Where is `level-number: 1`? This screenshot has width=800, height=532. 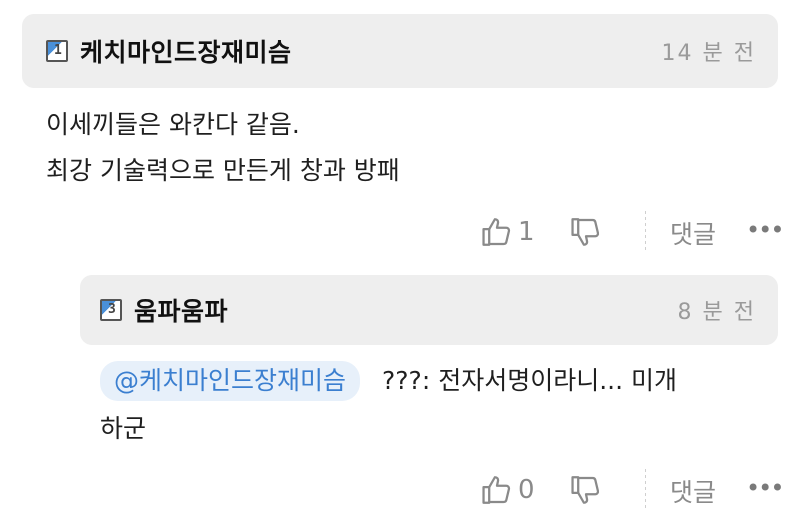 level-number: 1 is located at coordinates (58, 50).